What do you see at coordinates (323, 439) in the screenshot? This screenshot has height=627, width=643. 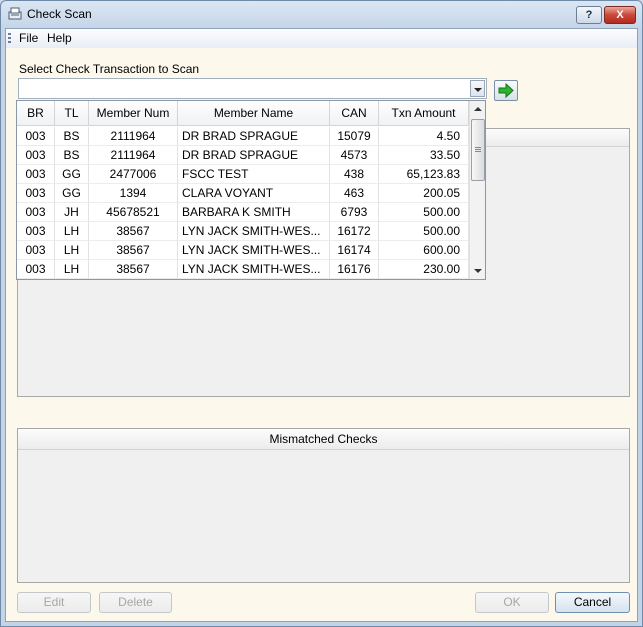 I see `mismatched-checks-title: Mismatched Checks` at bounding box center [323, 439].